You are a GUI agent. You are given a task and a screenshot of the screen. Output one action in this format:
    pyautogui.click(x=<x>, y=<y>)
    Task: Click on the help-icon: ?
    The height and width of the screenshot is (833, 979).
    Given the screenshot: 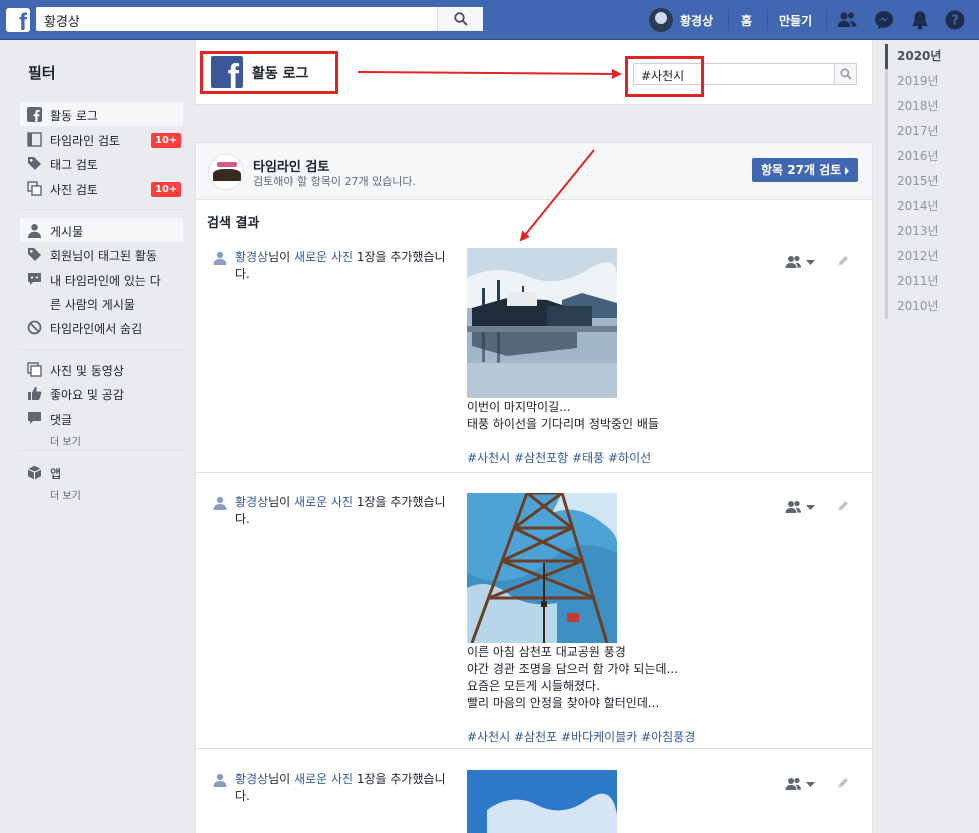 What is the action you would take?
    pyautogui.click(x=955, y=20)
    